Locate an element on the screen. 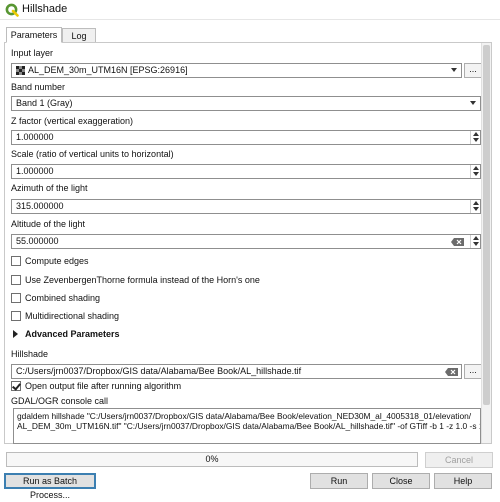 The image size is (500, 502). title-bar: Hillshade is located at coordinates (250, 10).